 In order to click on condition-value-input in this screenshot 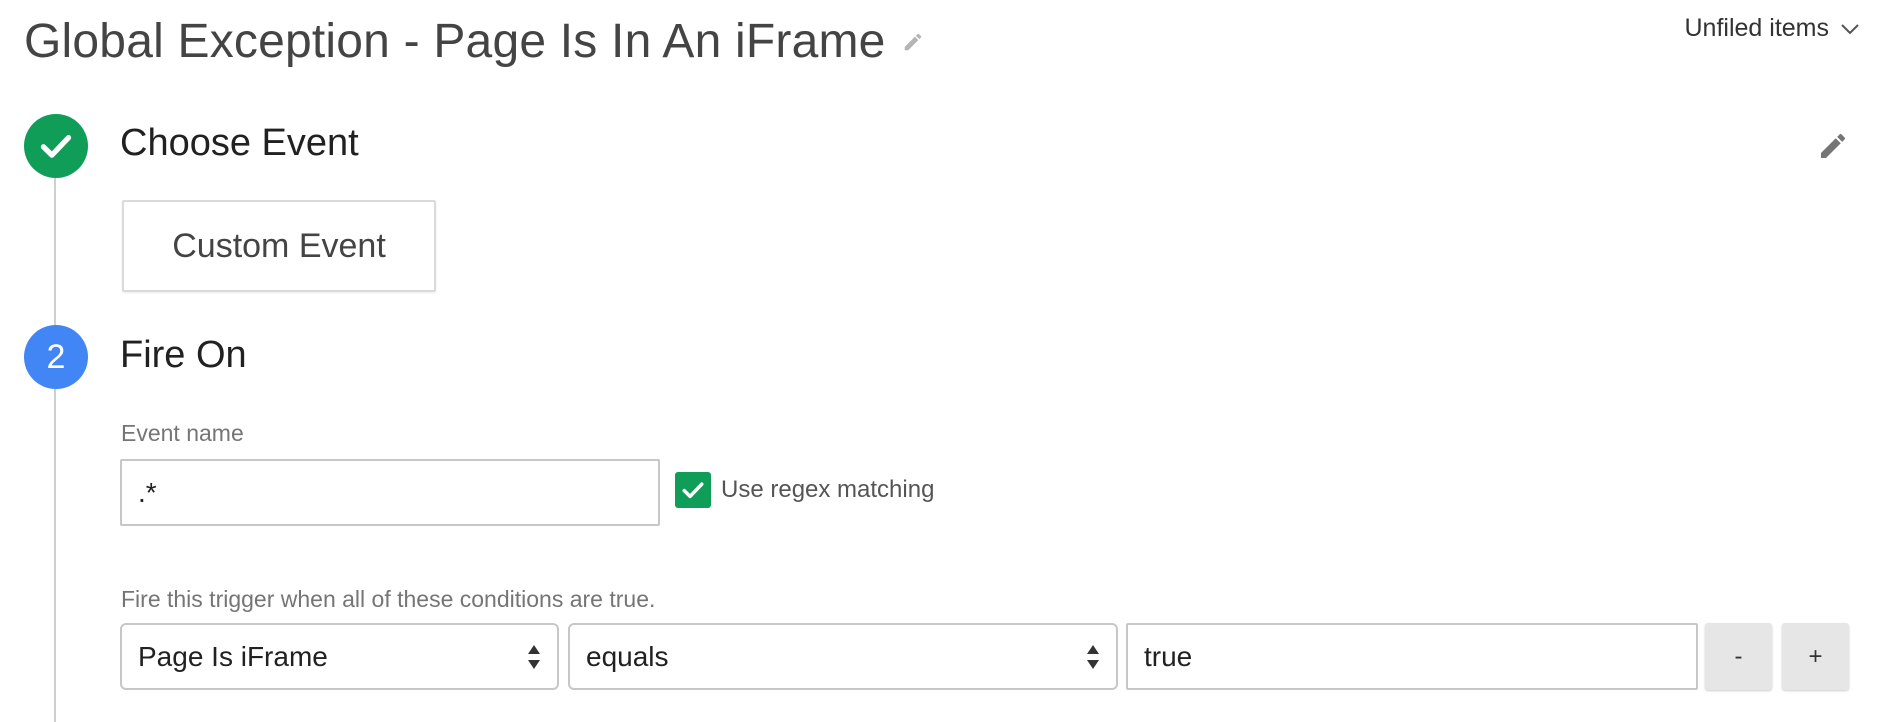, I will do `click(1412, 656)`.